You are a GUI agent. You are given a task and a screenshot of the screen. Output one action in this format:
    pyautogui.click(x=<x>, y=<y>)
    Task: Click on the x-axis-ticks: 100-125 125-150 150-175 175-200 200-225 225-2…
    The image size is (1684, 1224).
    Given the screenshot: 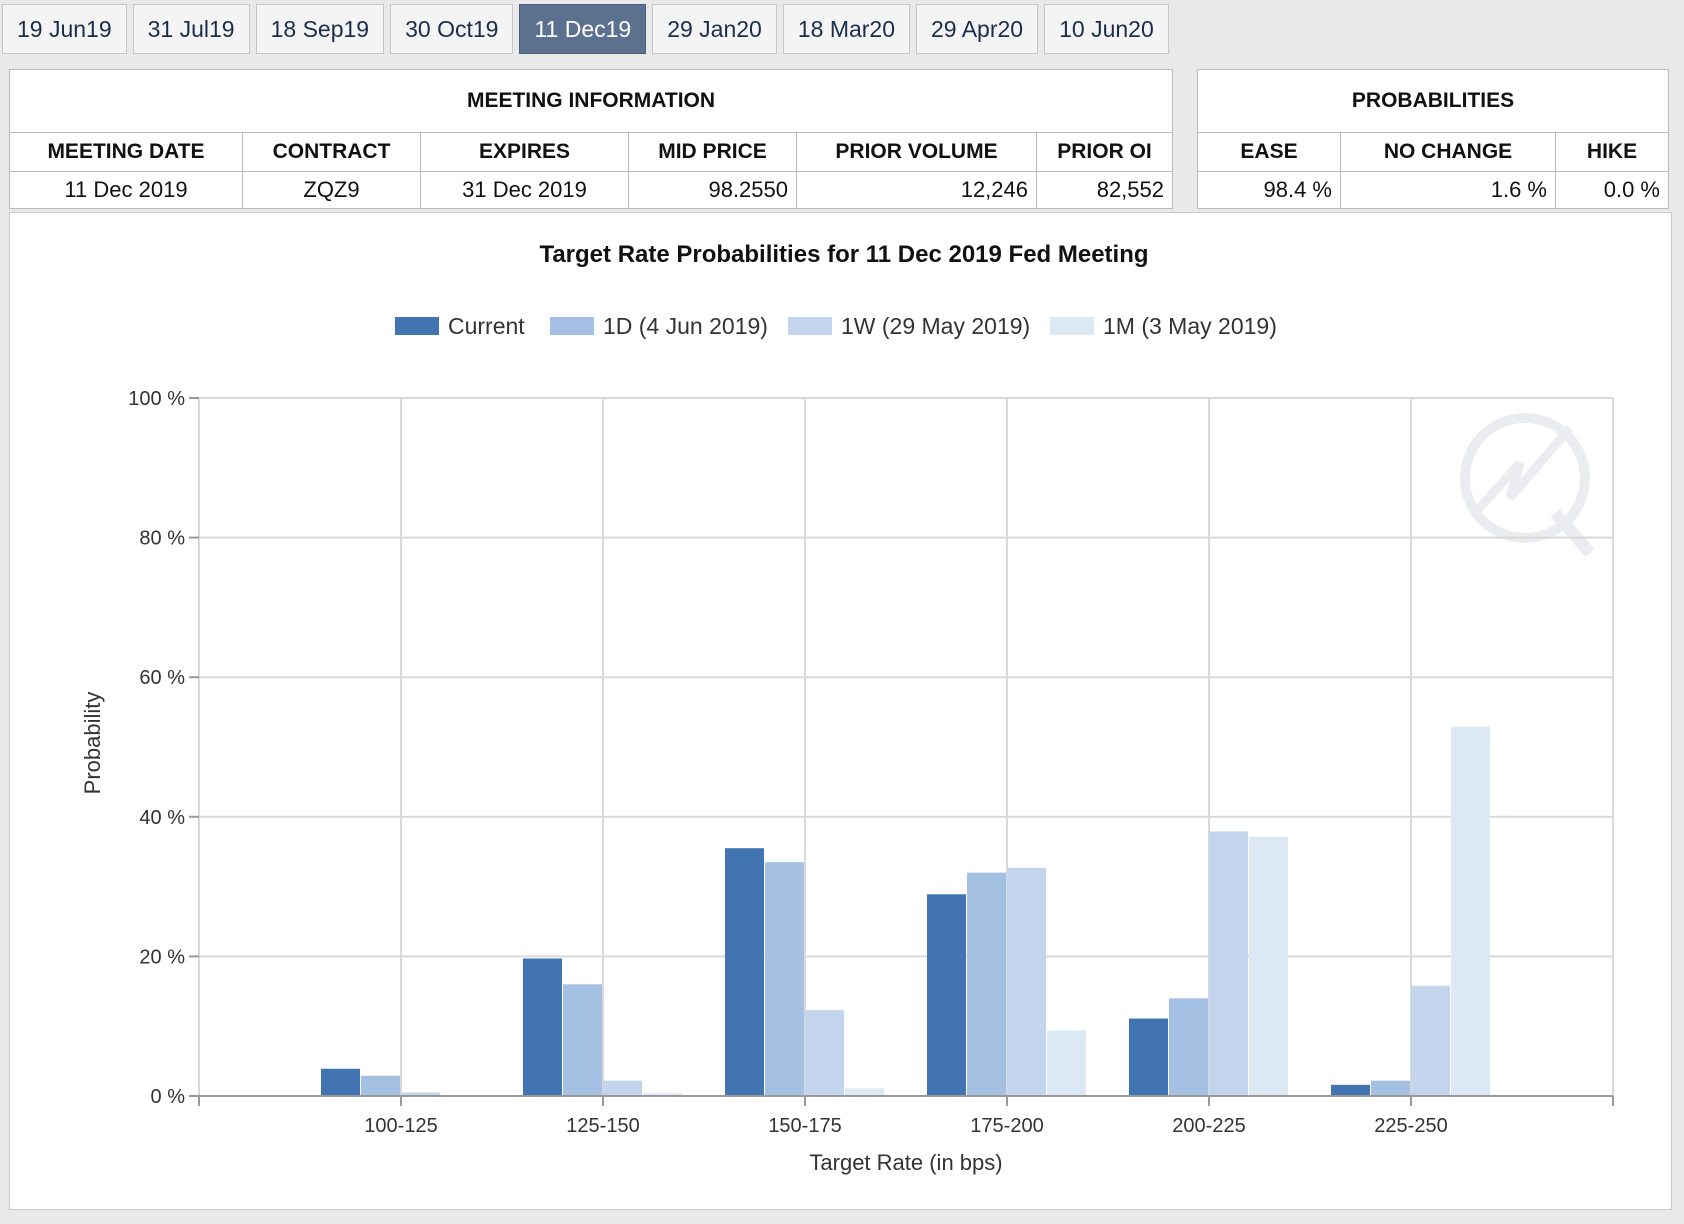 What is the action you would take?
    pyautogui.click(x=906, y=1116)
    